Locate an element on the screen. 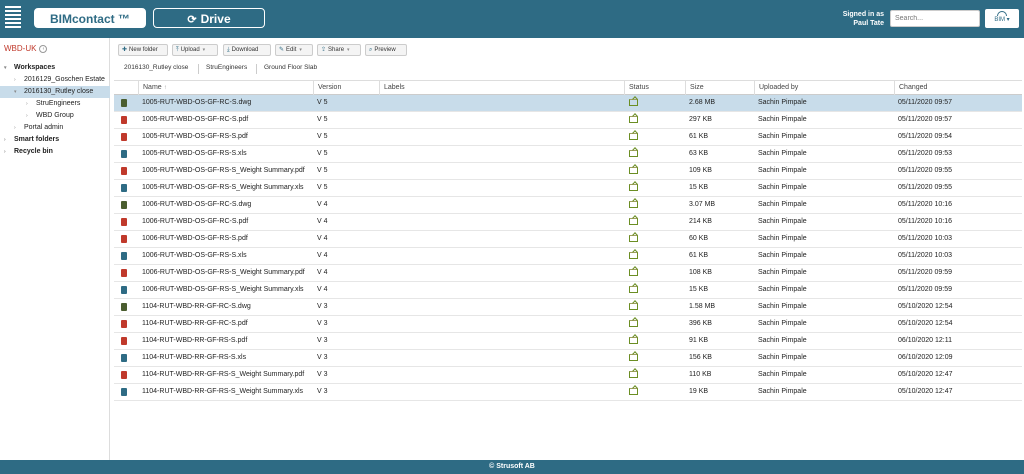  dwg-file-icon is located at coordinates (124, 307).